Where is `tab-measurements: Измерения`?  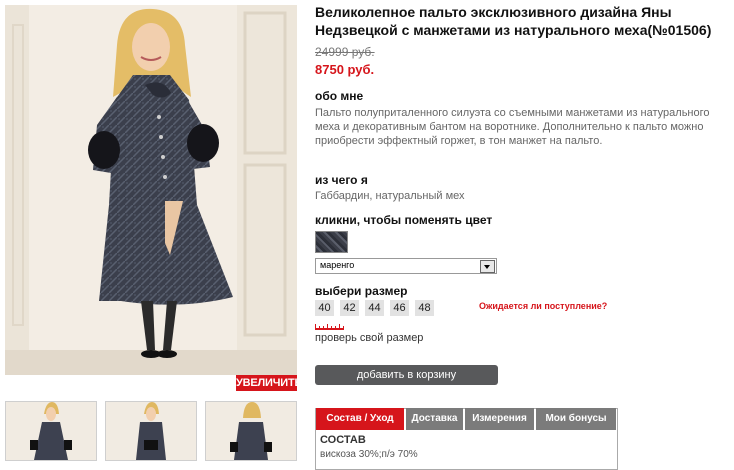 tab-measurements: Измерения is located at coordinates (499, 419).